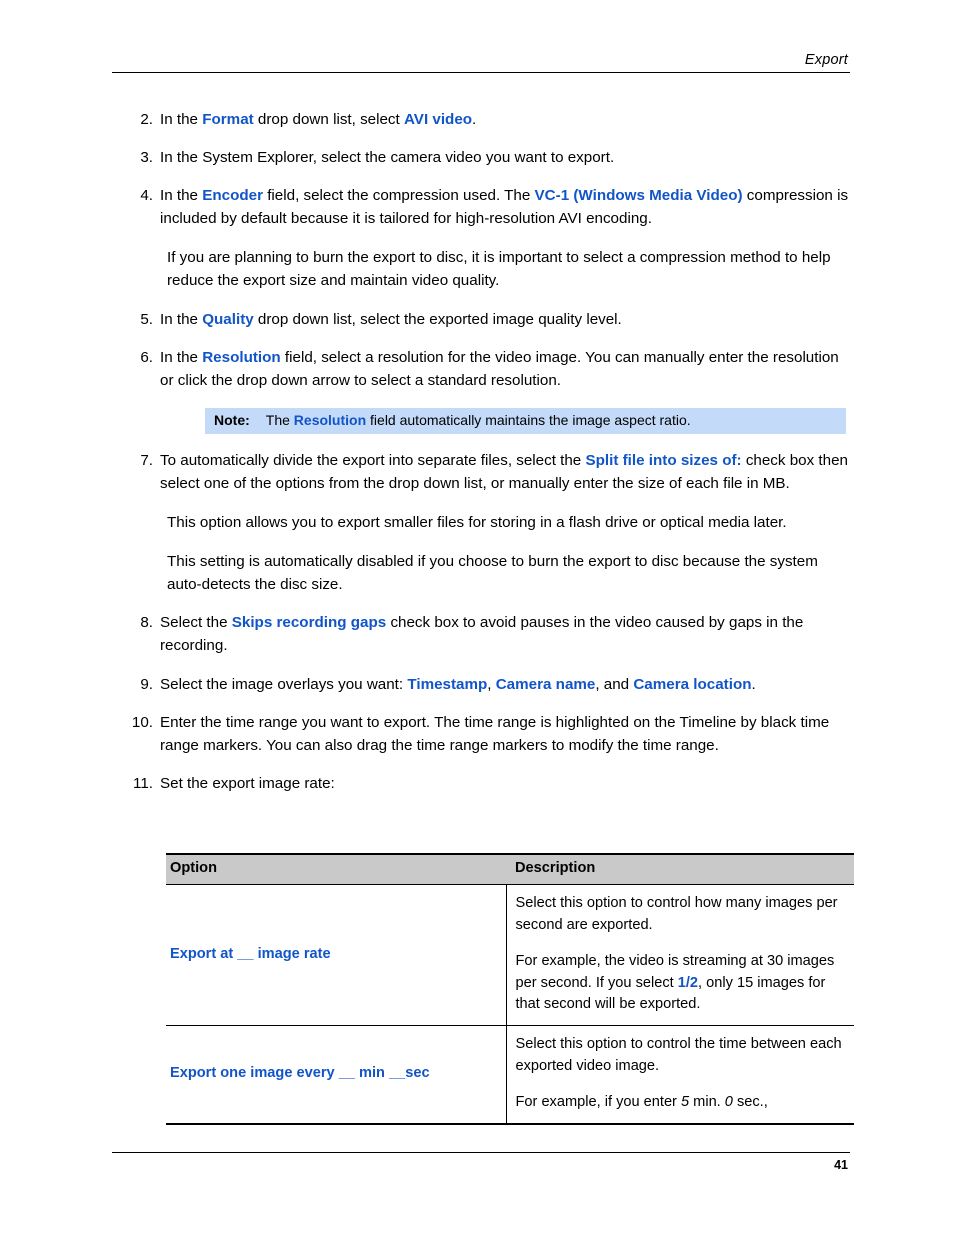  What do you see at coordinates (481, 62) in the screenshot?
I see `page-running-header: Export` at bounding box center [481, 62].